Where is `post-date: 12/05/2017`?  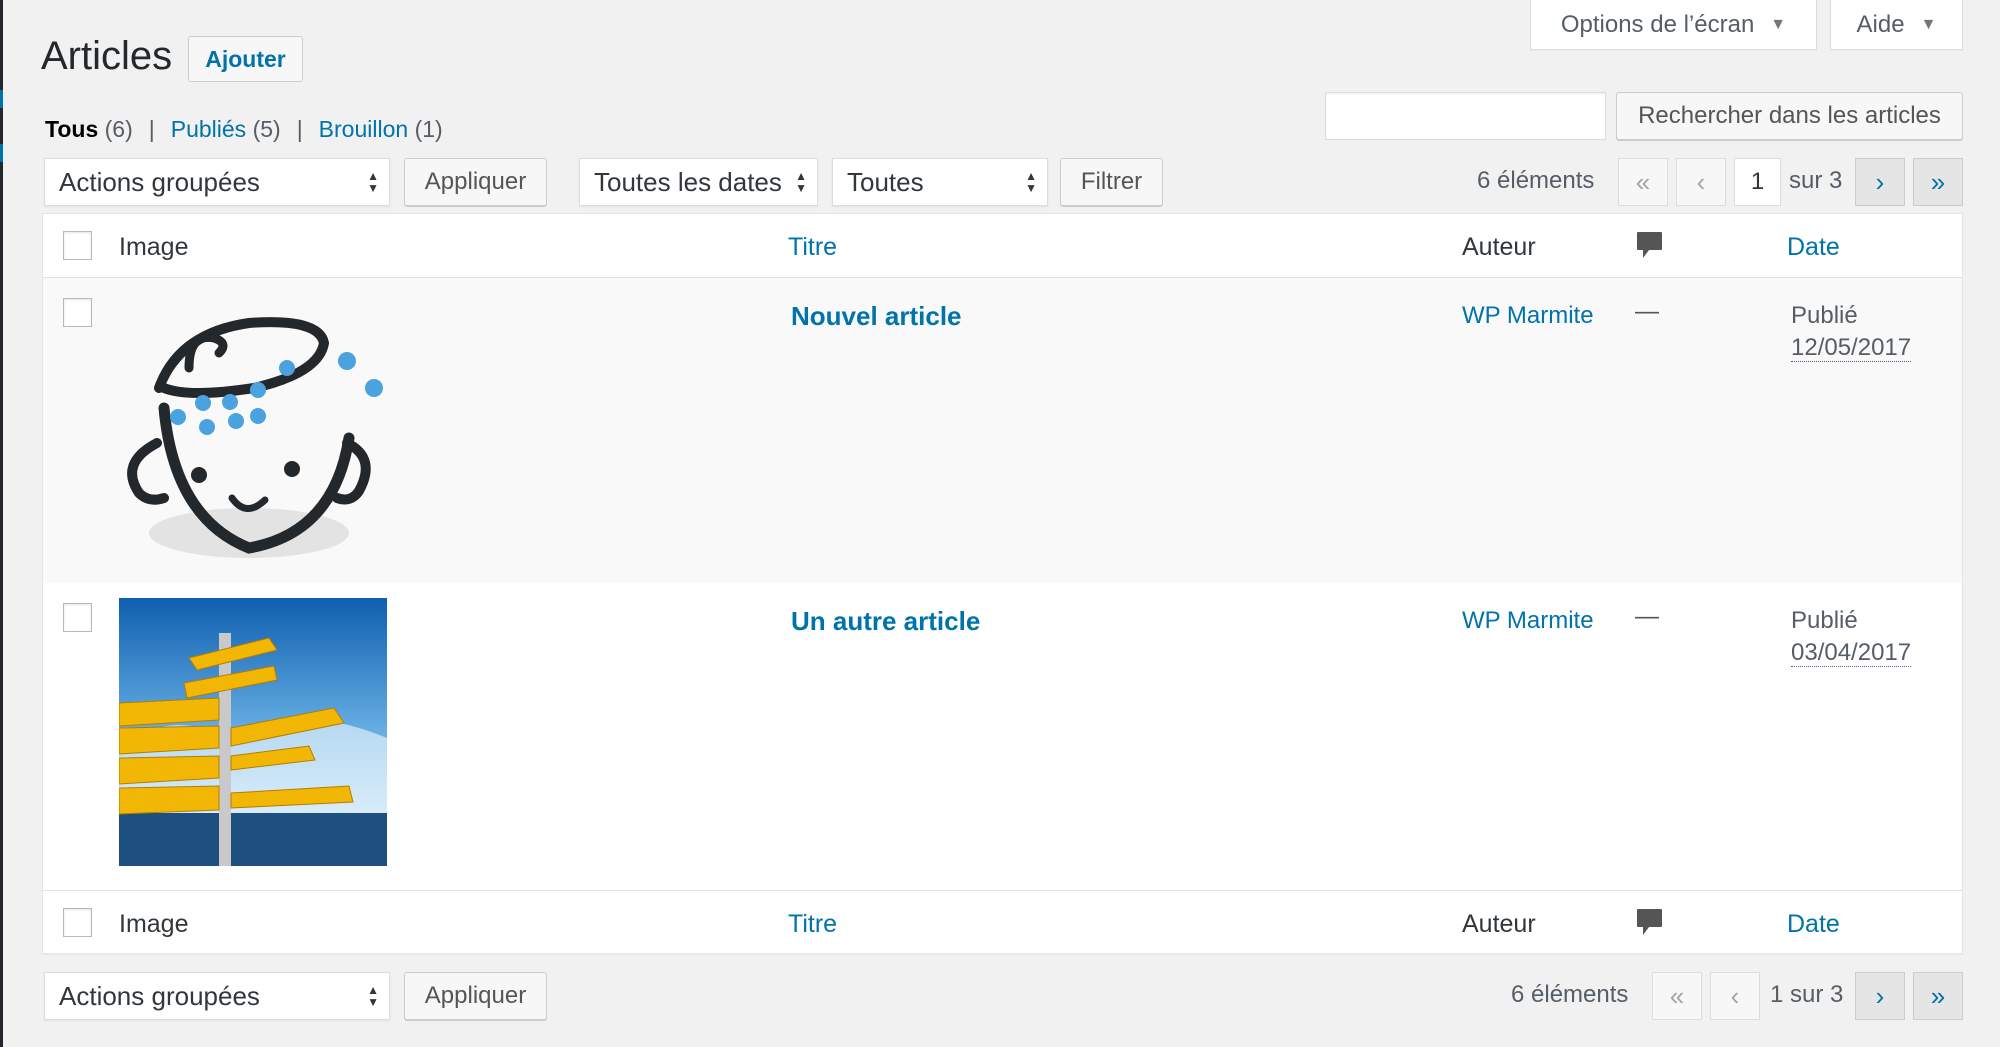
post-date: 12/05/2017 is located at coordinates (1851, 348).